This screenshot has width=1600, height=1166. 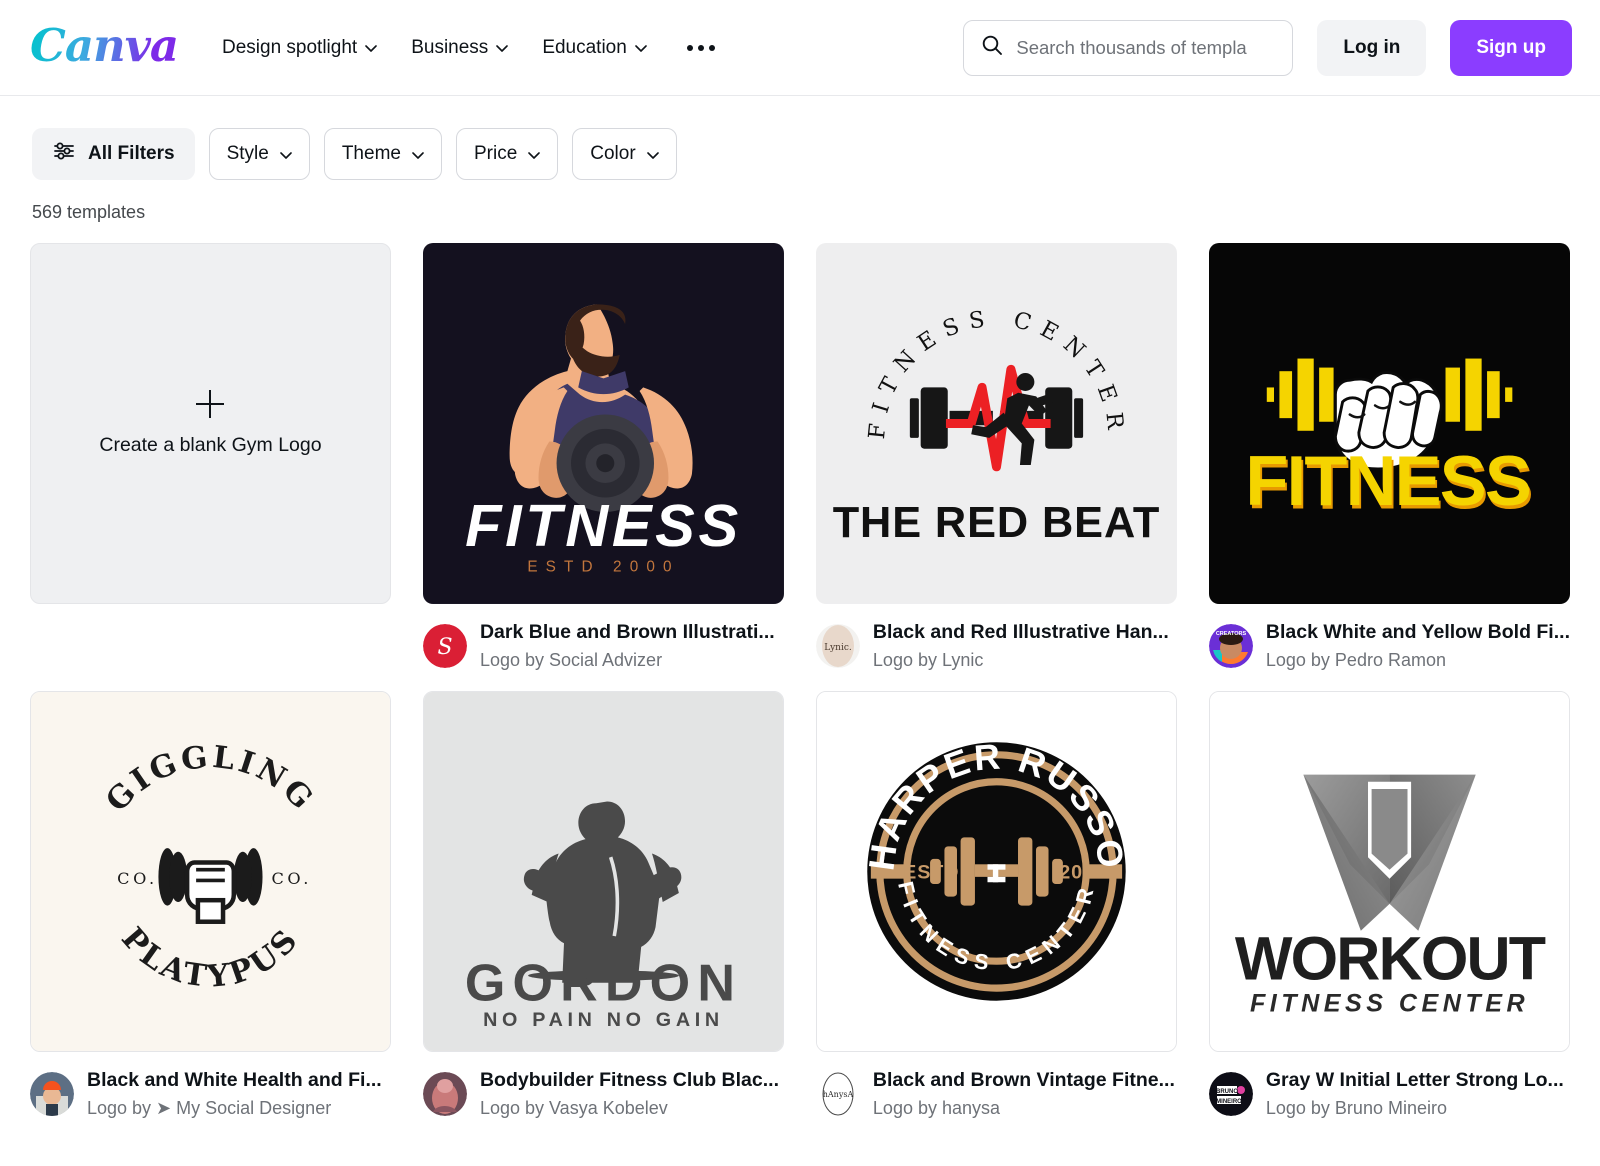 I want to click on template-author: Logo by Pedro Ramon, so click(x=1355, y=660).